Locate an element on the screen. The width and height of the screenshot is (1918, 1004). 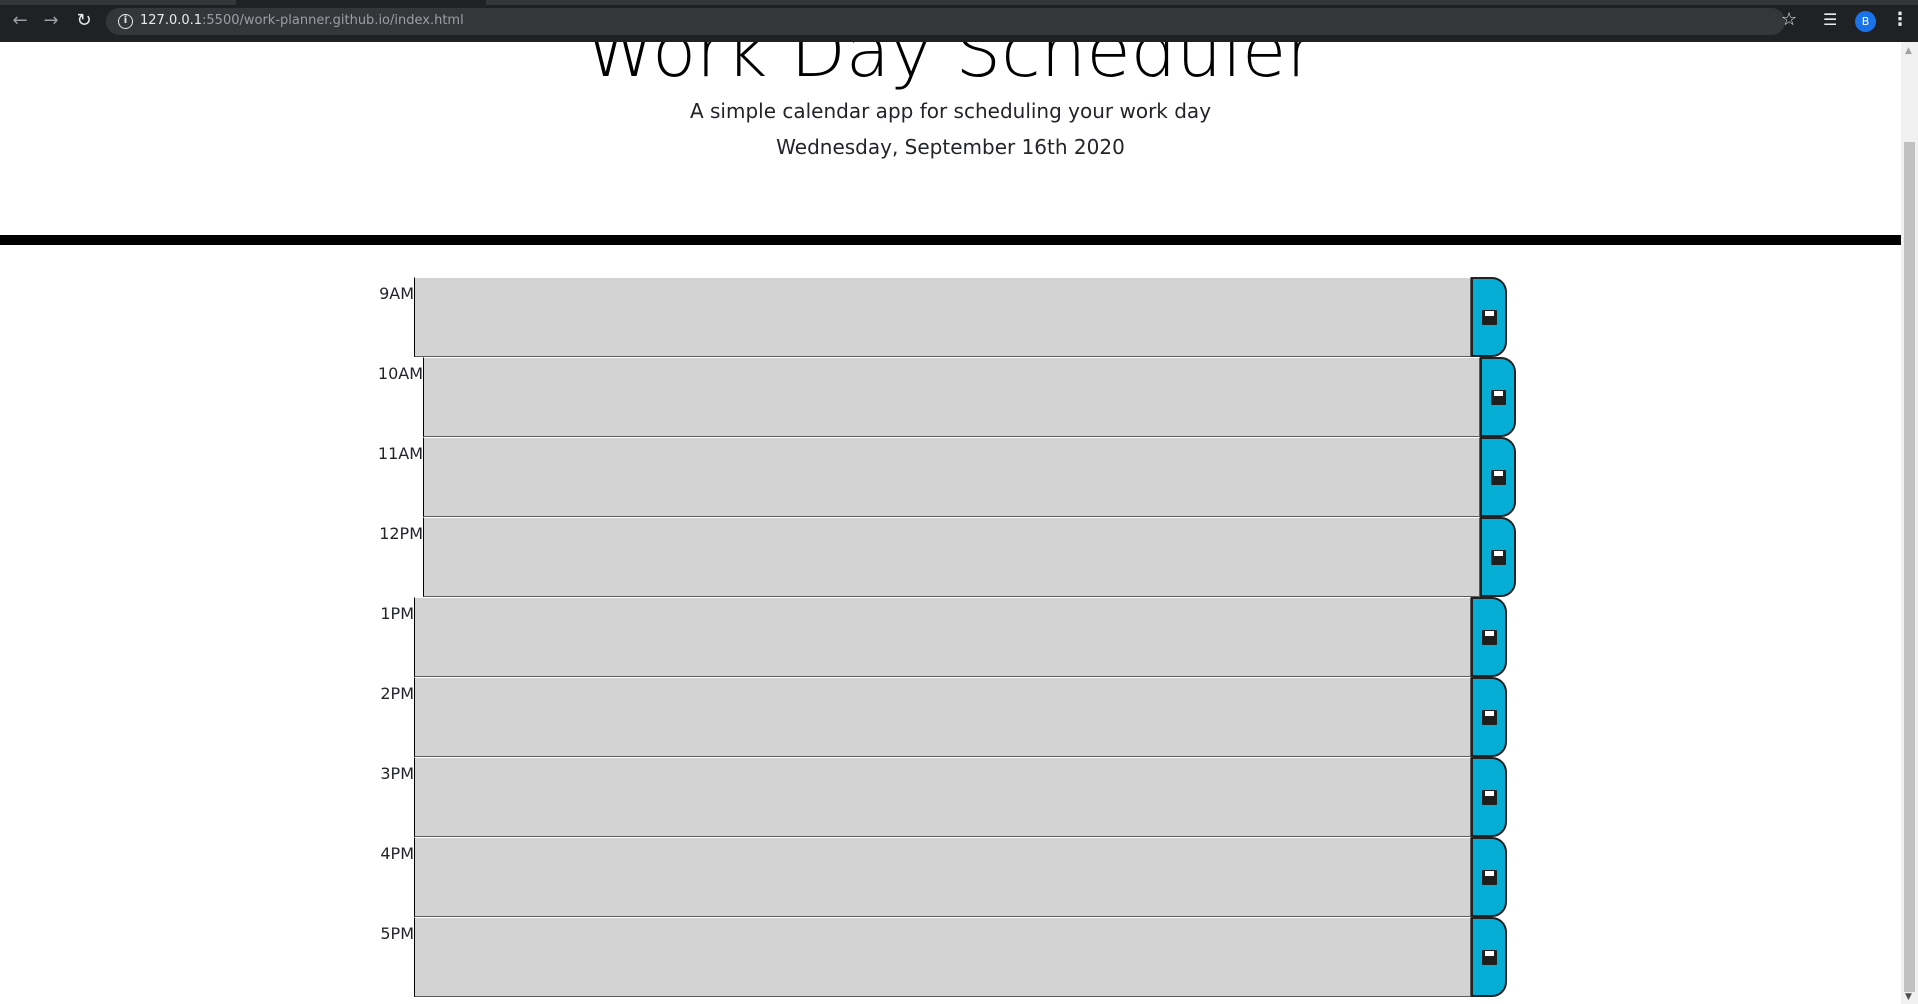
hour-label: 3PM is located at coordinates (397, 773).